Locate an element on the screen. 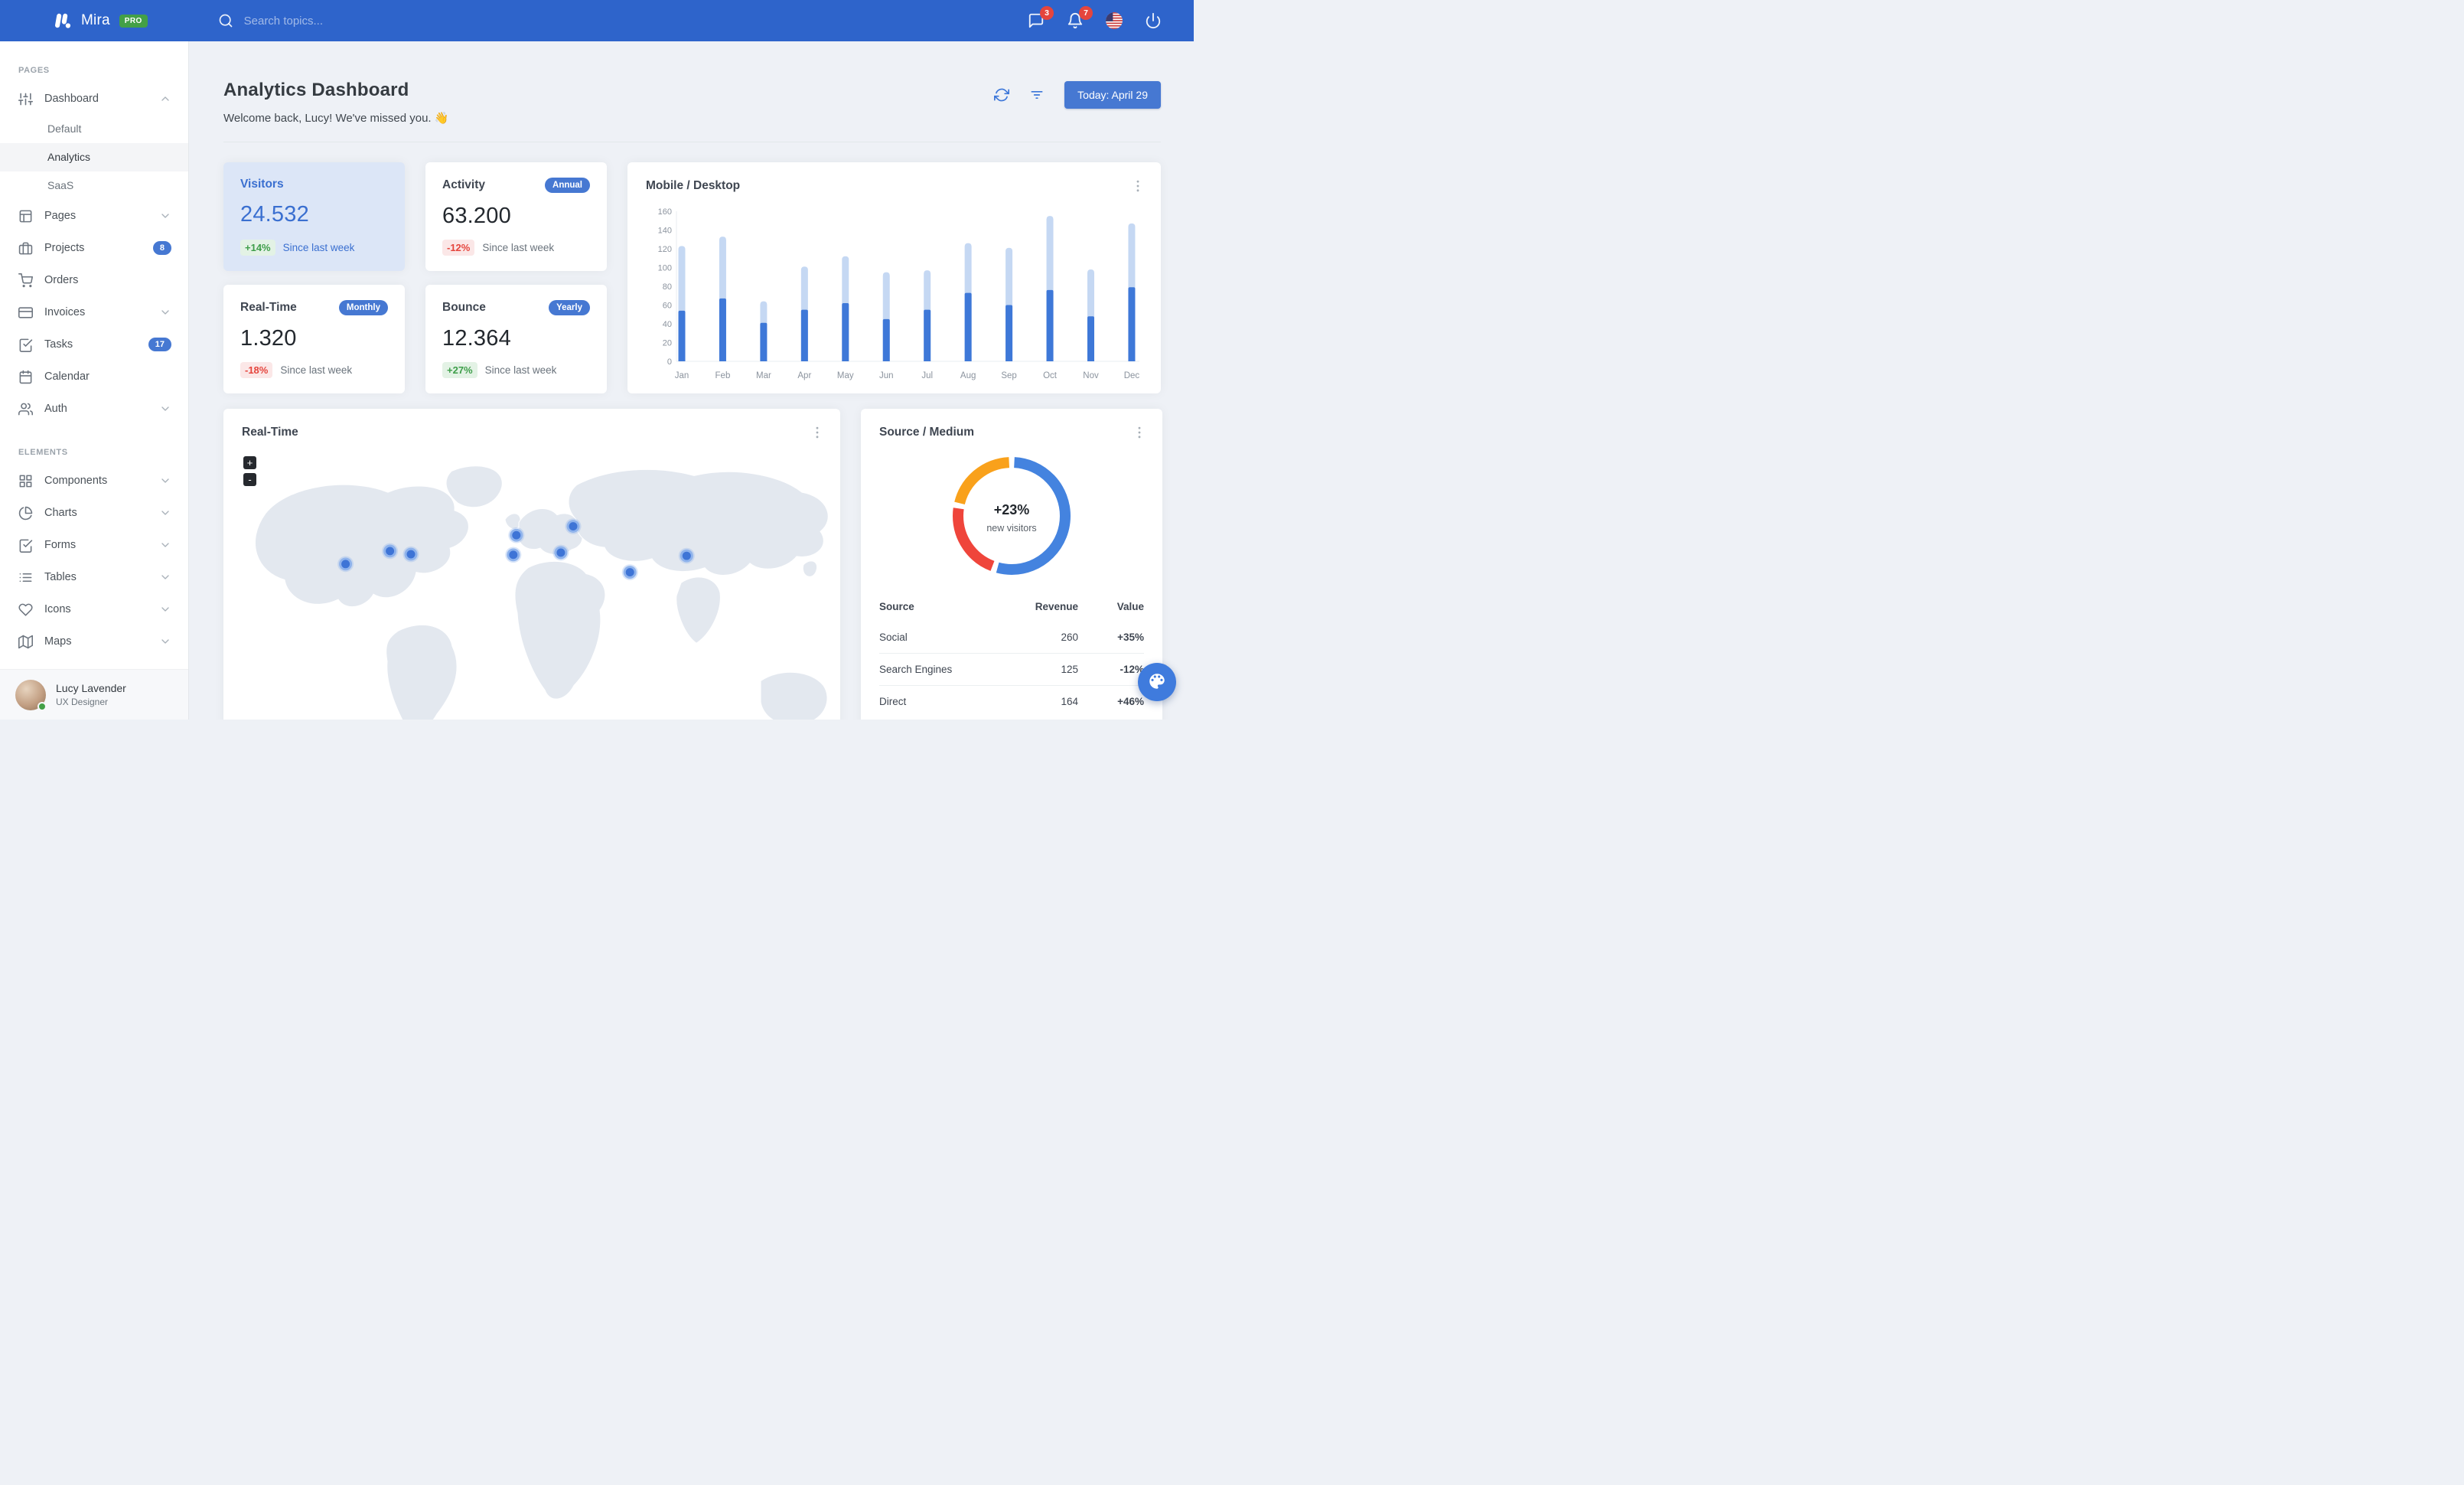 The width and height of the screenshot is (2464, 1485). svg-text: 80 is located at coordinates (667, 287).